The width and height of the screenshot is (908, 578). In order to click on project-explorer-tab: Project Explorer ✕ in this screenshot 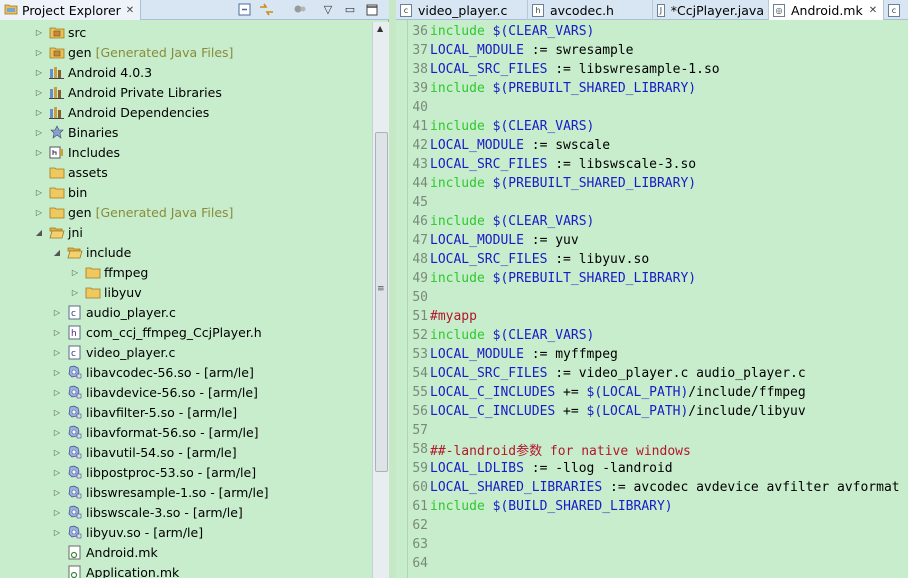, I will do `click(71, 10)`.